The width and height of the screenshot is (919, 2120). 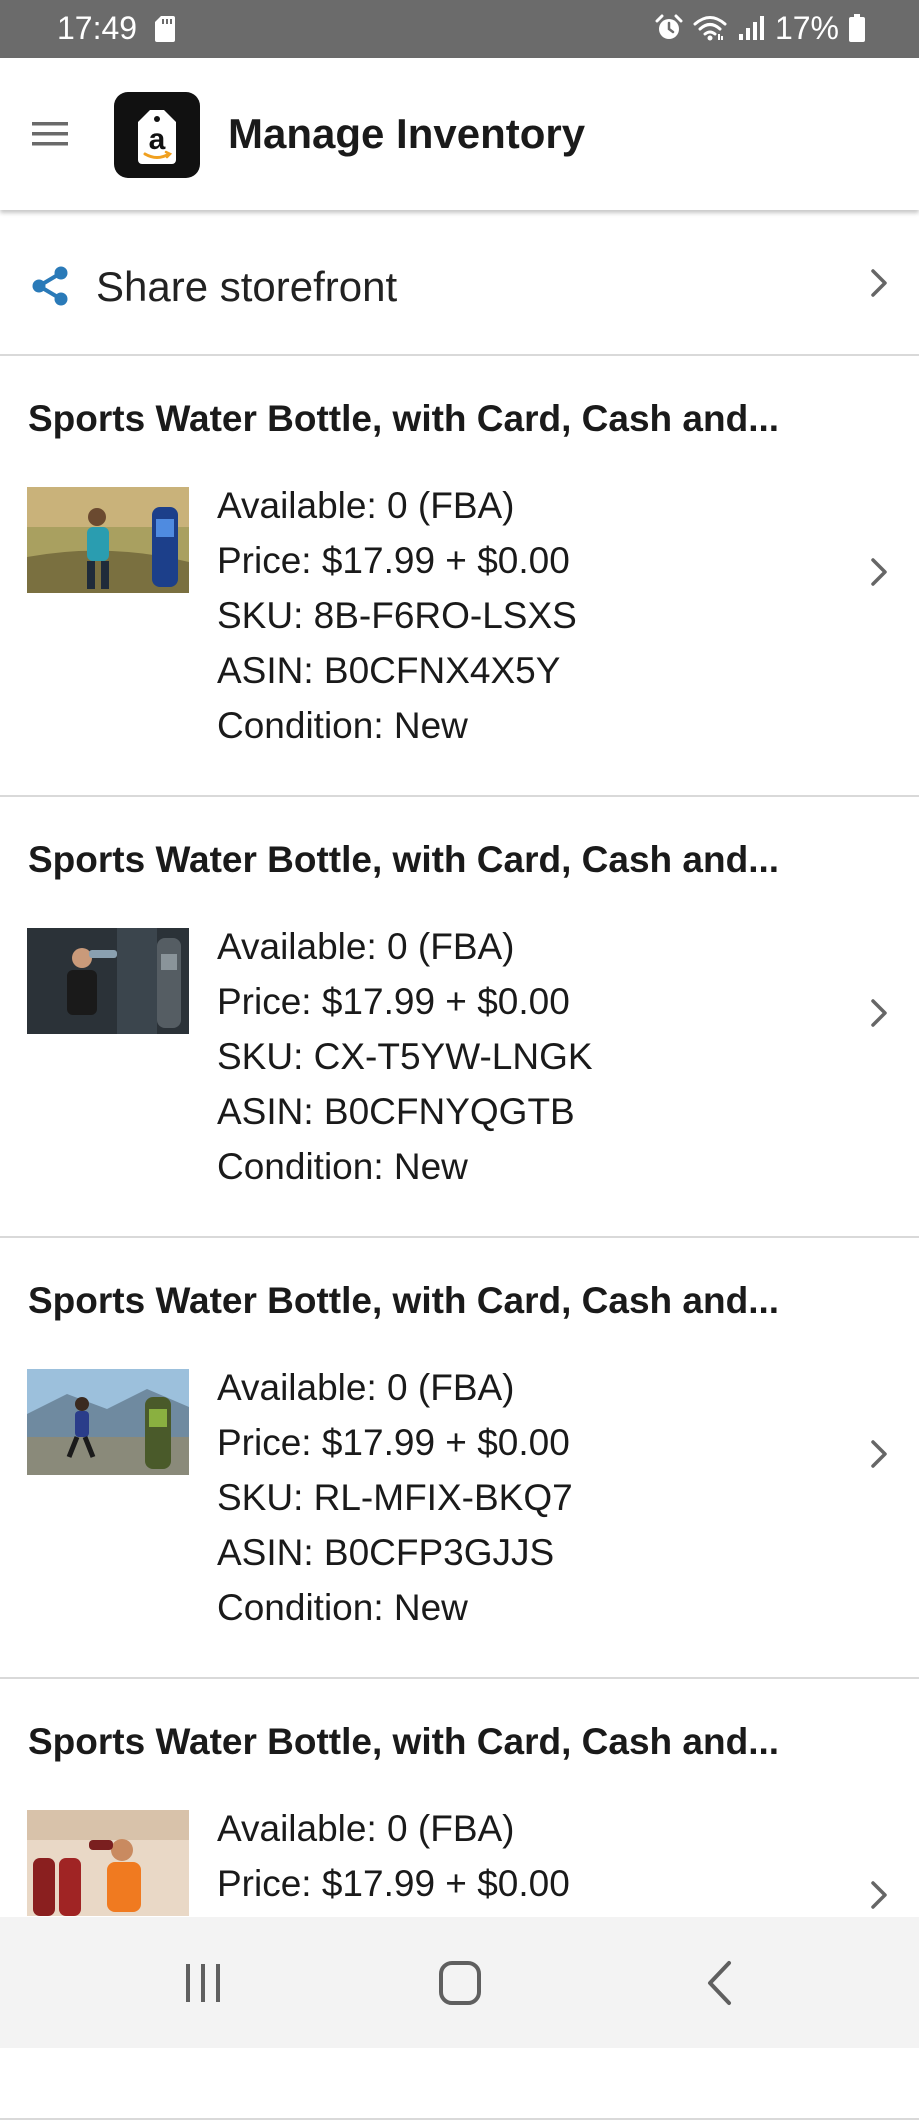 I want to click on status-right-group: 17%, so click(x=760, y=28).